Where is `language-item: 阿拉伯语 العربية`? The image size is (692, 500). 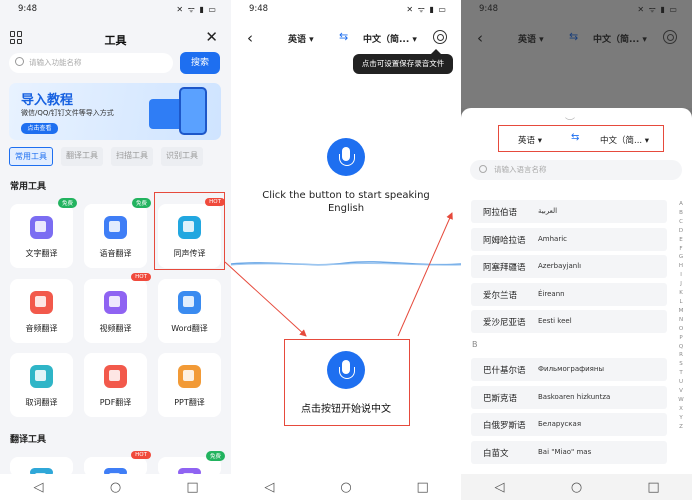
language-item: 阿拉伯语 العربية is located at coordinates (569, 211).